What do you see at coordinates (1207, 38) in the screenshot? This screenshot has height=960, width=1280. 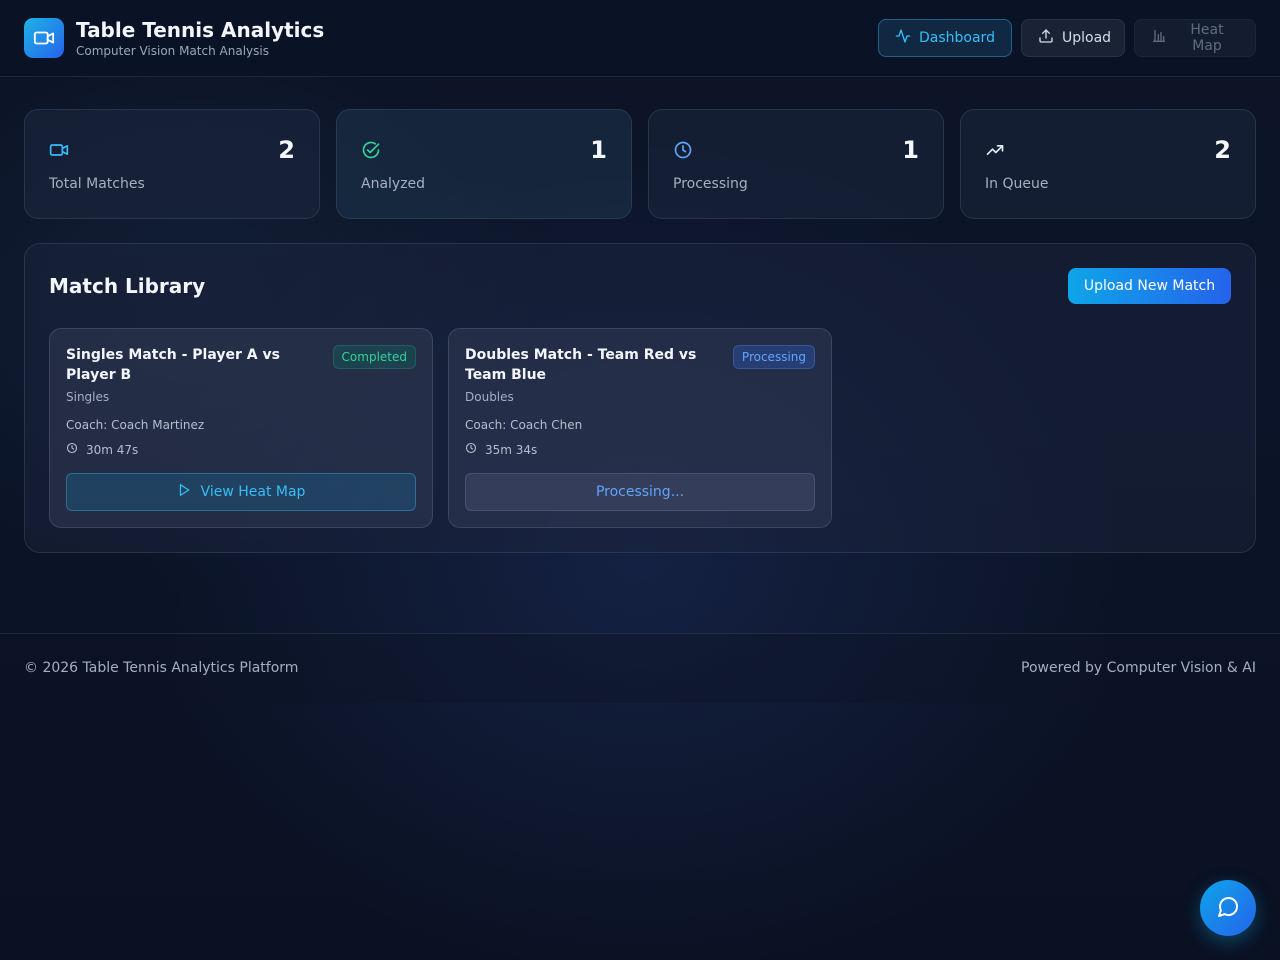 I see `nav-heatmap-label: Heat Map` at bounding box center [1207, 38].